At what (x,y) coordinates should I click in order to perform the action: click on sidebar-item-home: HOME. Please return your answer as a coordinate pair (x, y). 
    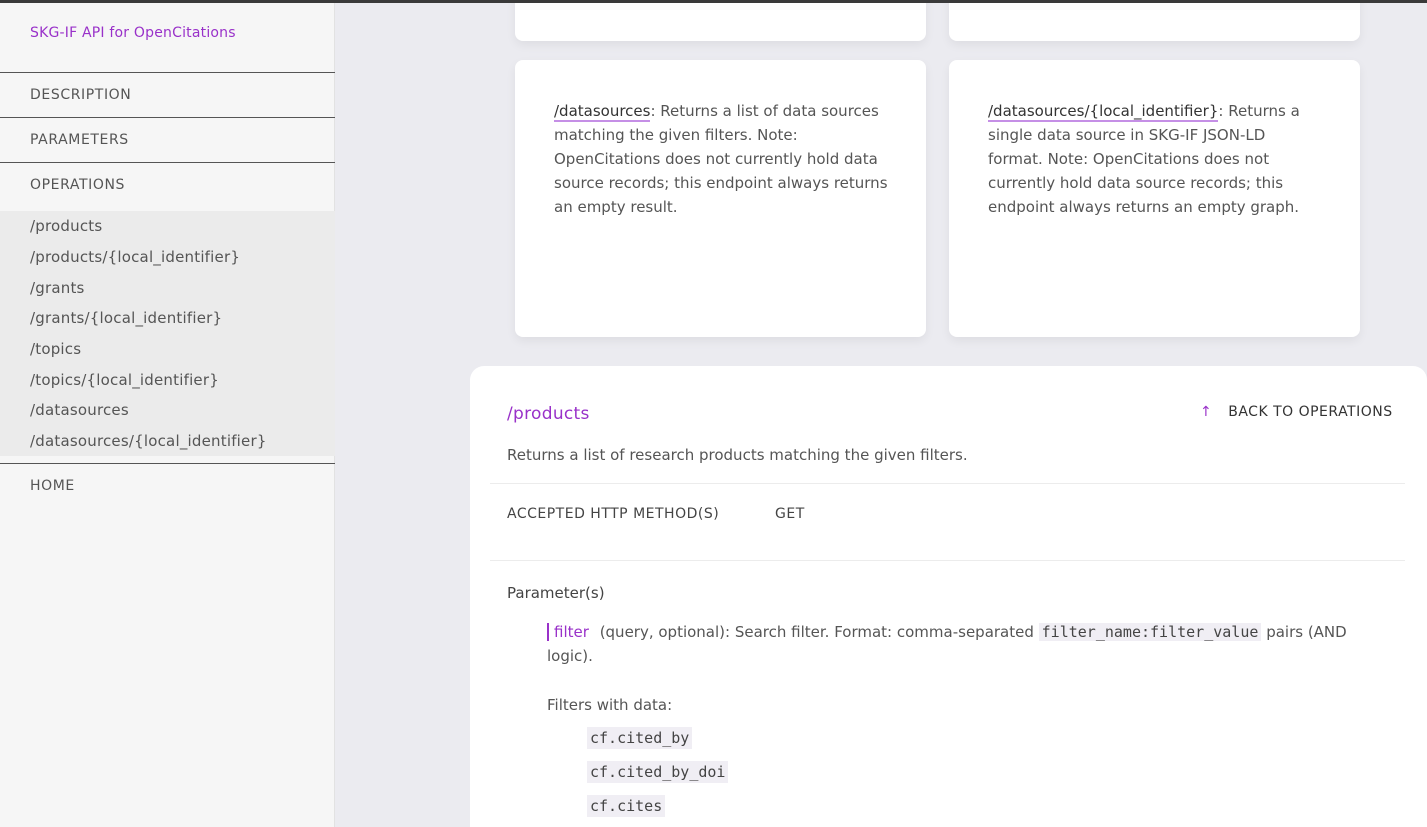
    Looking at the image, I should click on (167, 485).